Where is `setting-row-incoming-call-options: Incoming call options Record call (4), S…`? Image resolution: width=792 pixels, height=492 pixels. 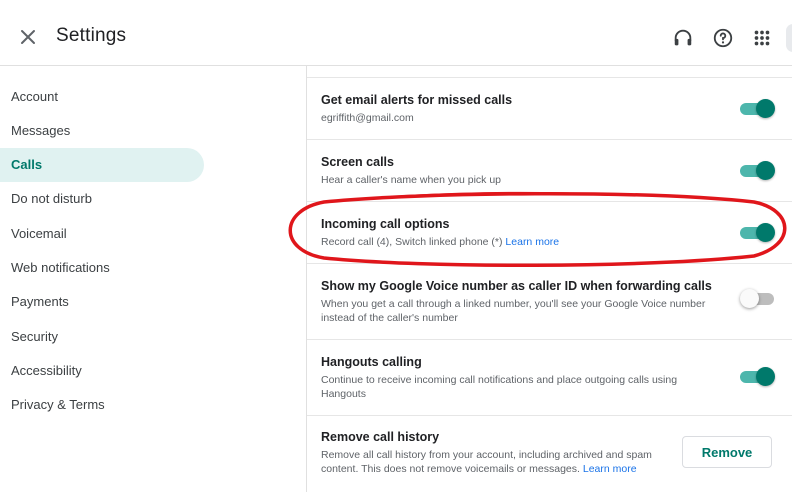
setting-row-incoming-call-options: Incoming call options Record call (4), S… is located at coordinates (549, 233).